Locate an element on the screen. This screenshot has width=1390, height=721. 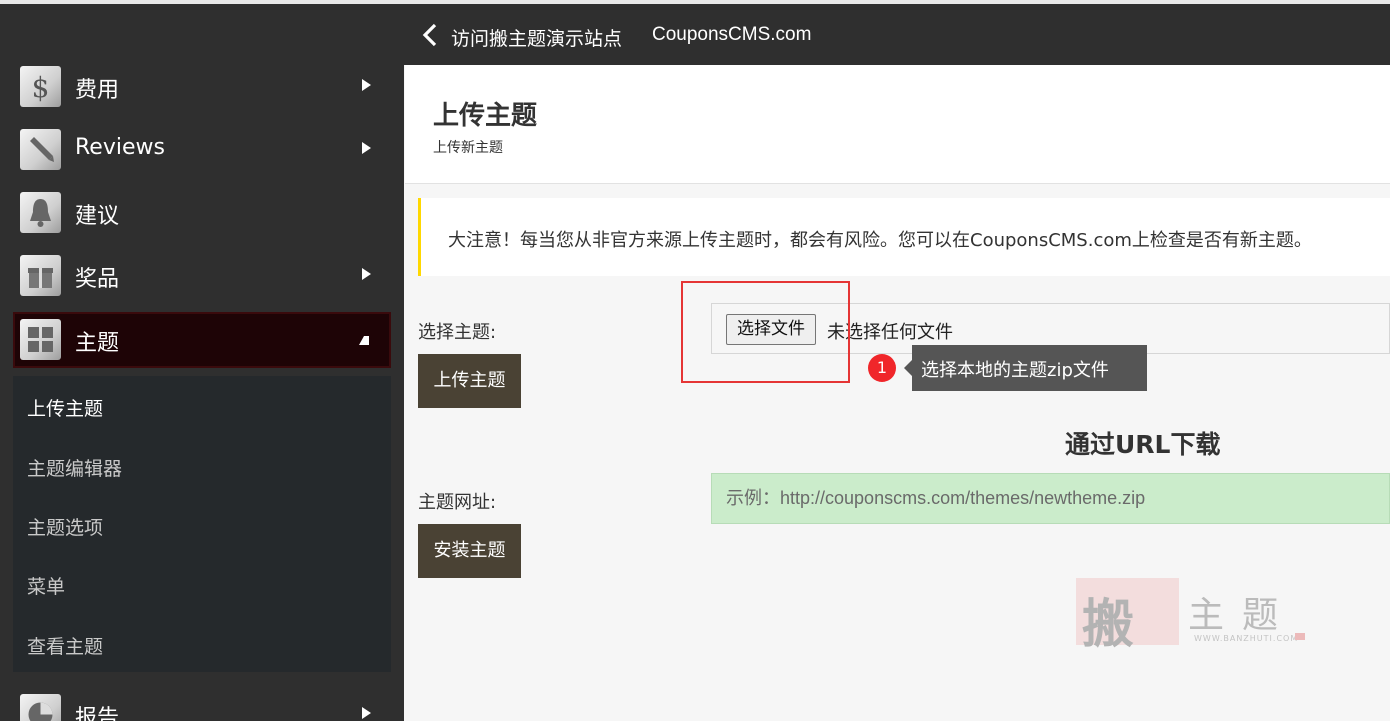
page-subtitle: 上传新主题 is located at coordinates (468, 148).